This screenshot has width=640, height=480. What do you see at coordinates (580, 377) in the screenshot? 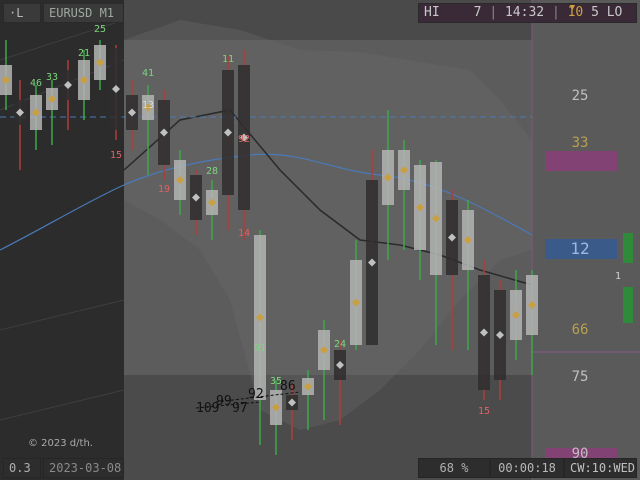
I see `scale-label: 75` at bounding box center [580, 377].